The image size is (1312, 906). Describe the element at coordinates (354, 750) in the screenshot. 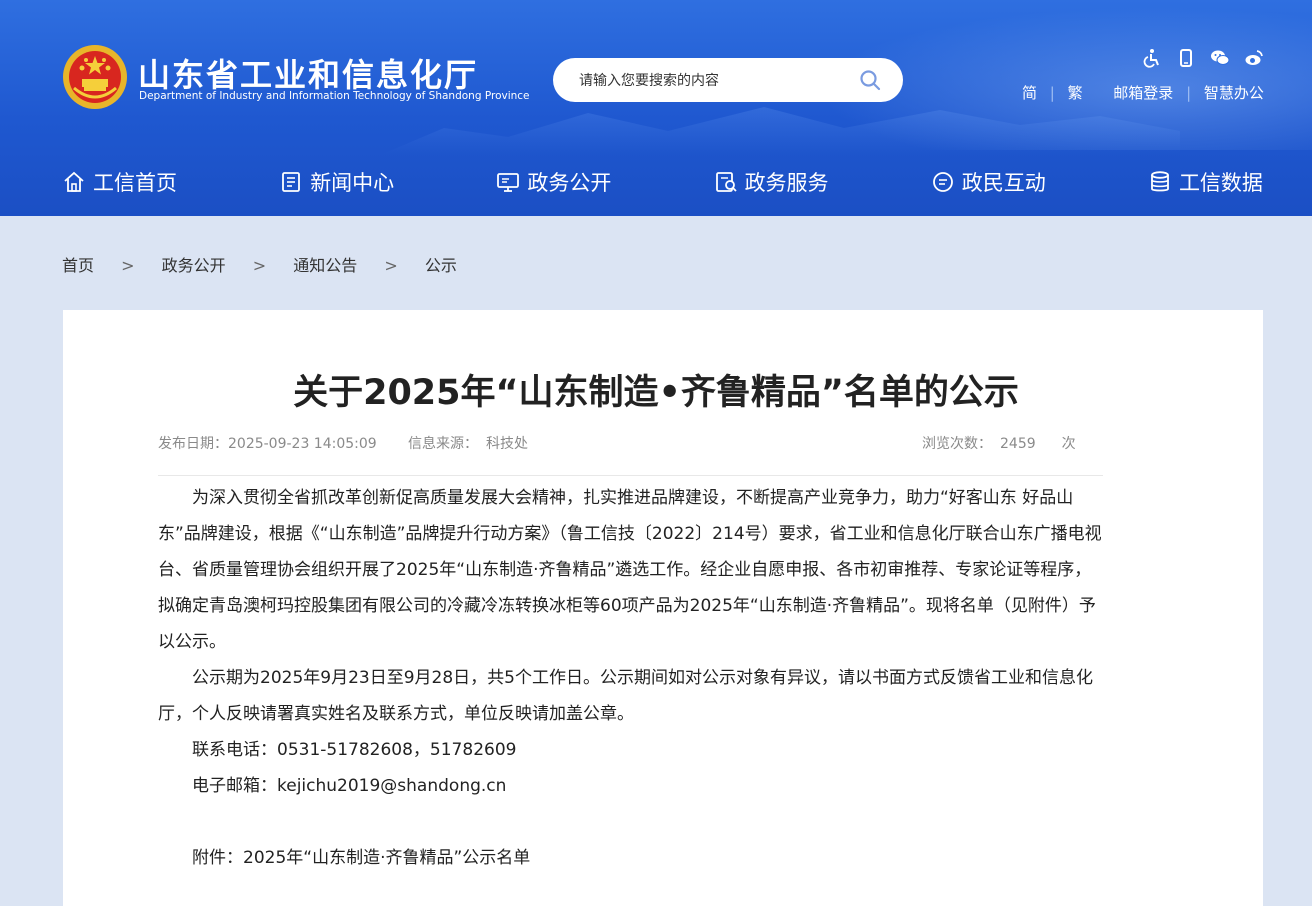

I see `contact-phone: 联系电话：0531-51782608，51782609` at that location.